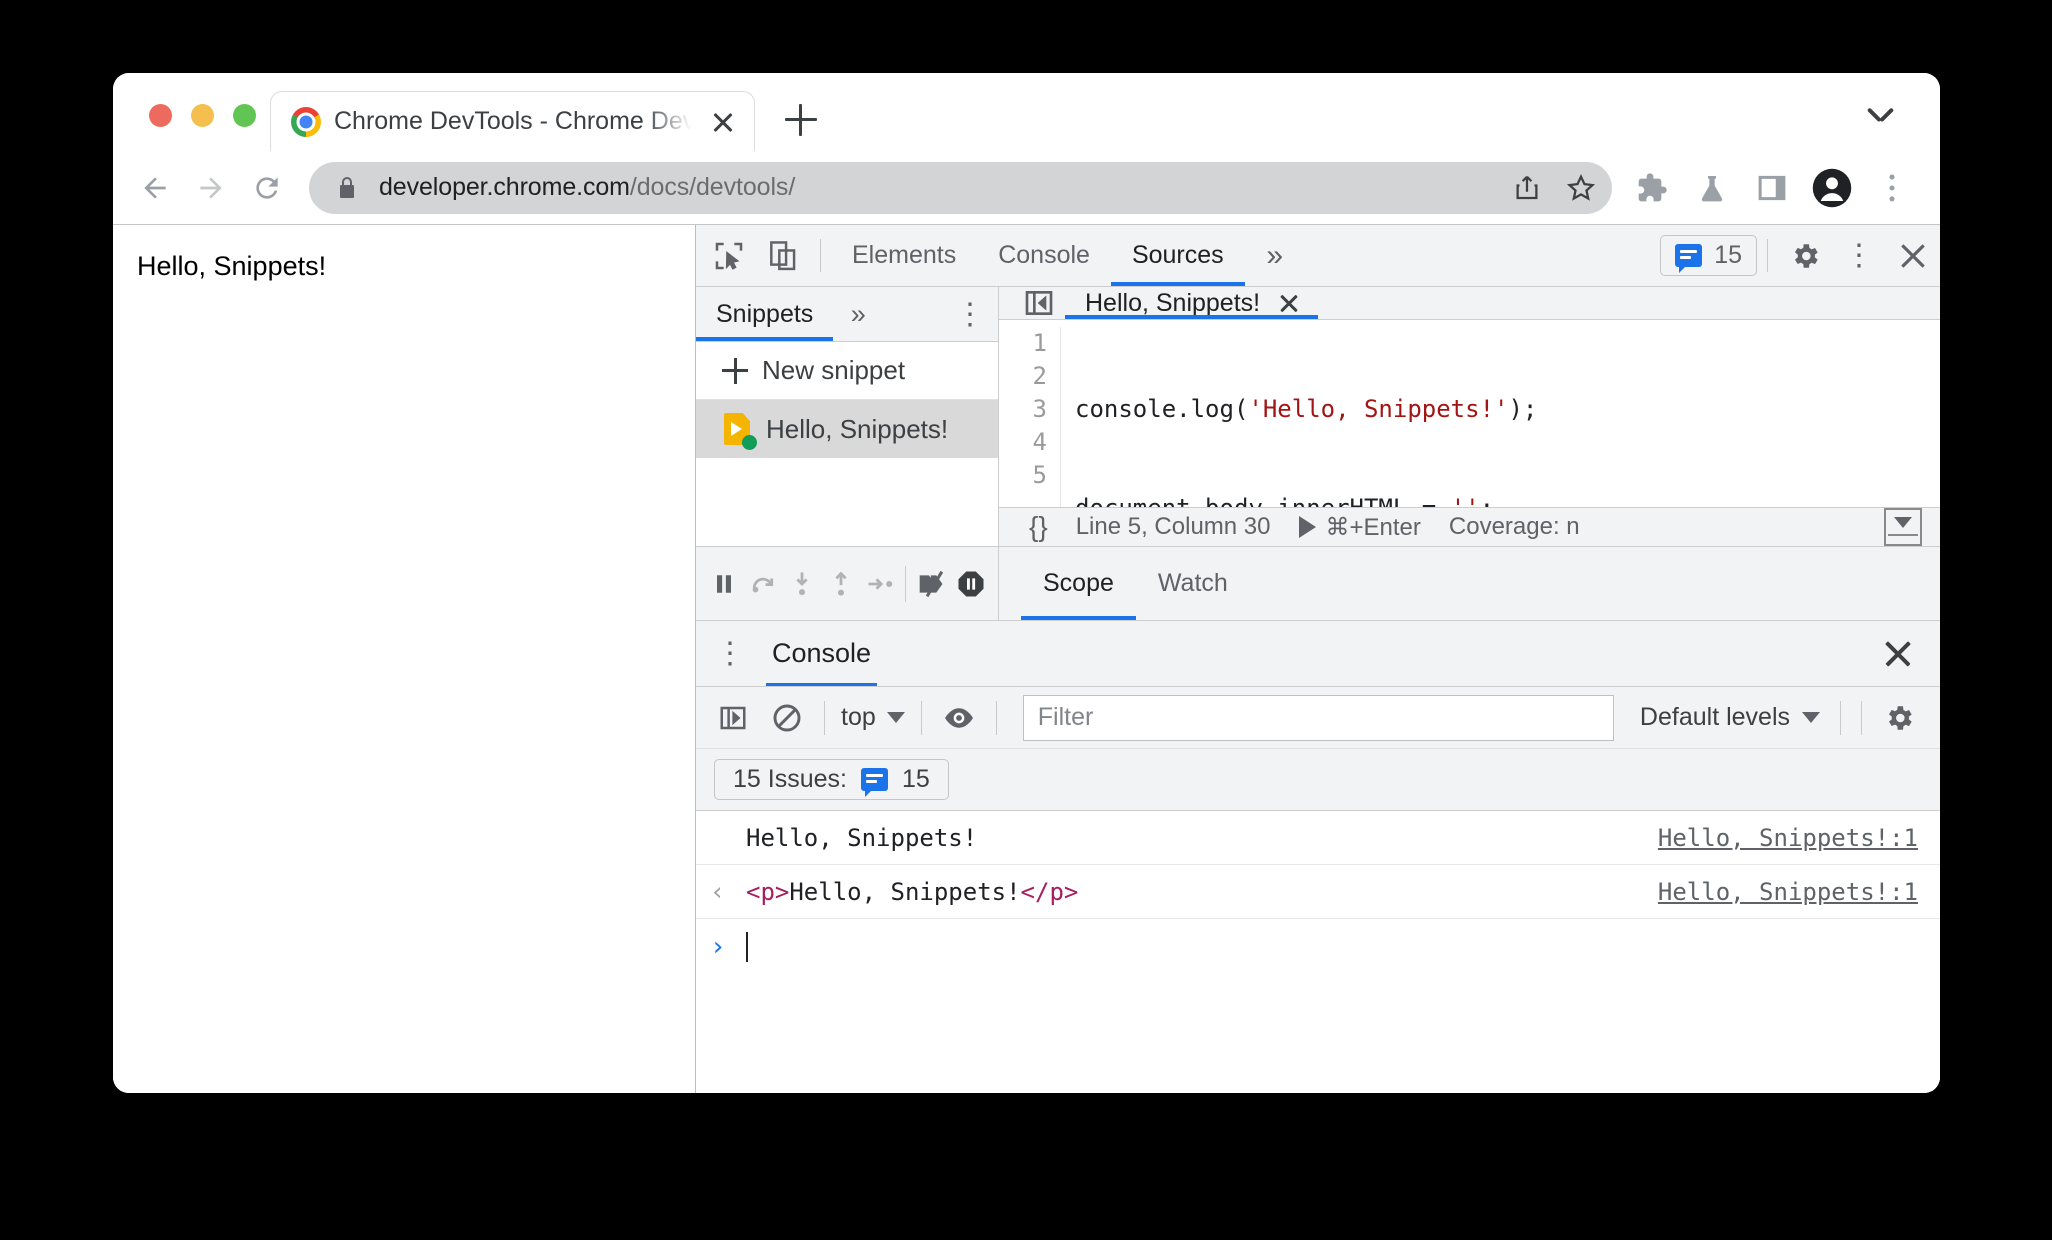  Describe the element at coordinates (1903, 527) in the screenshot. I see `drawer-toggle-icon` at that location.